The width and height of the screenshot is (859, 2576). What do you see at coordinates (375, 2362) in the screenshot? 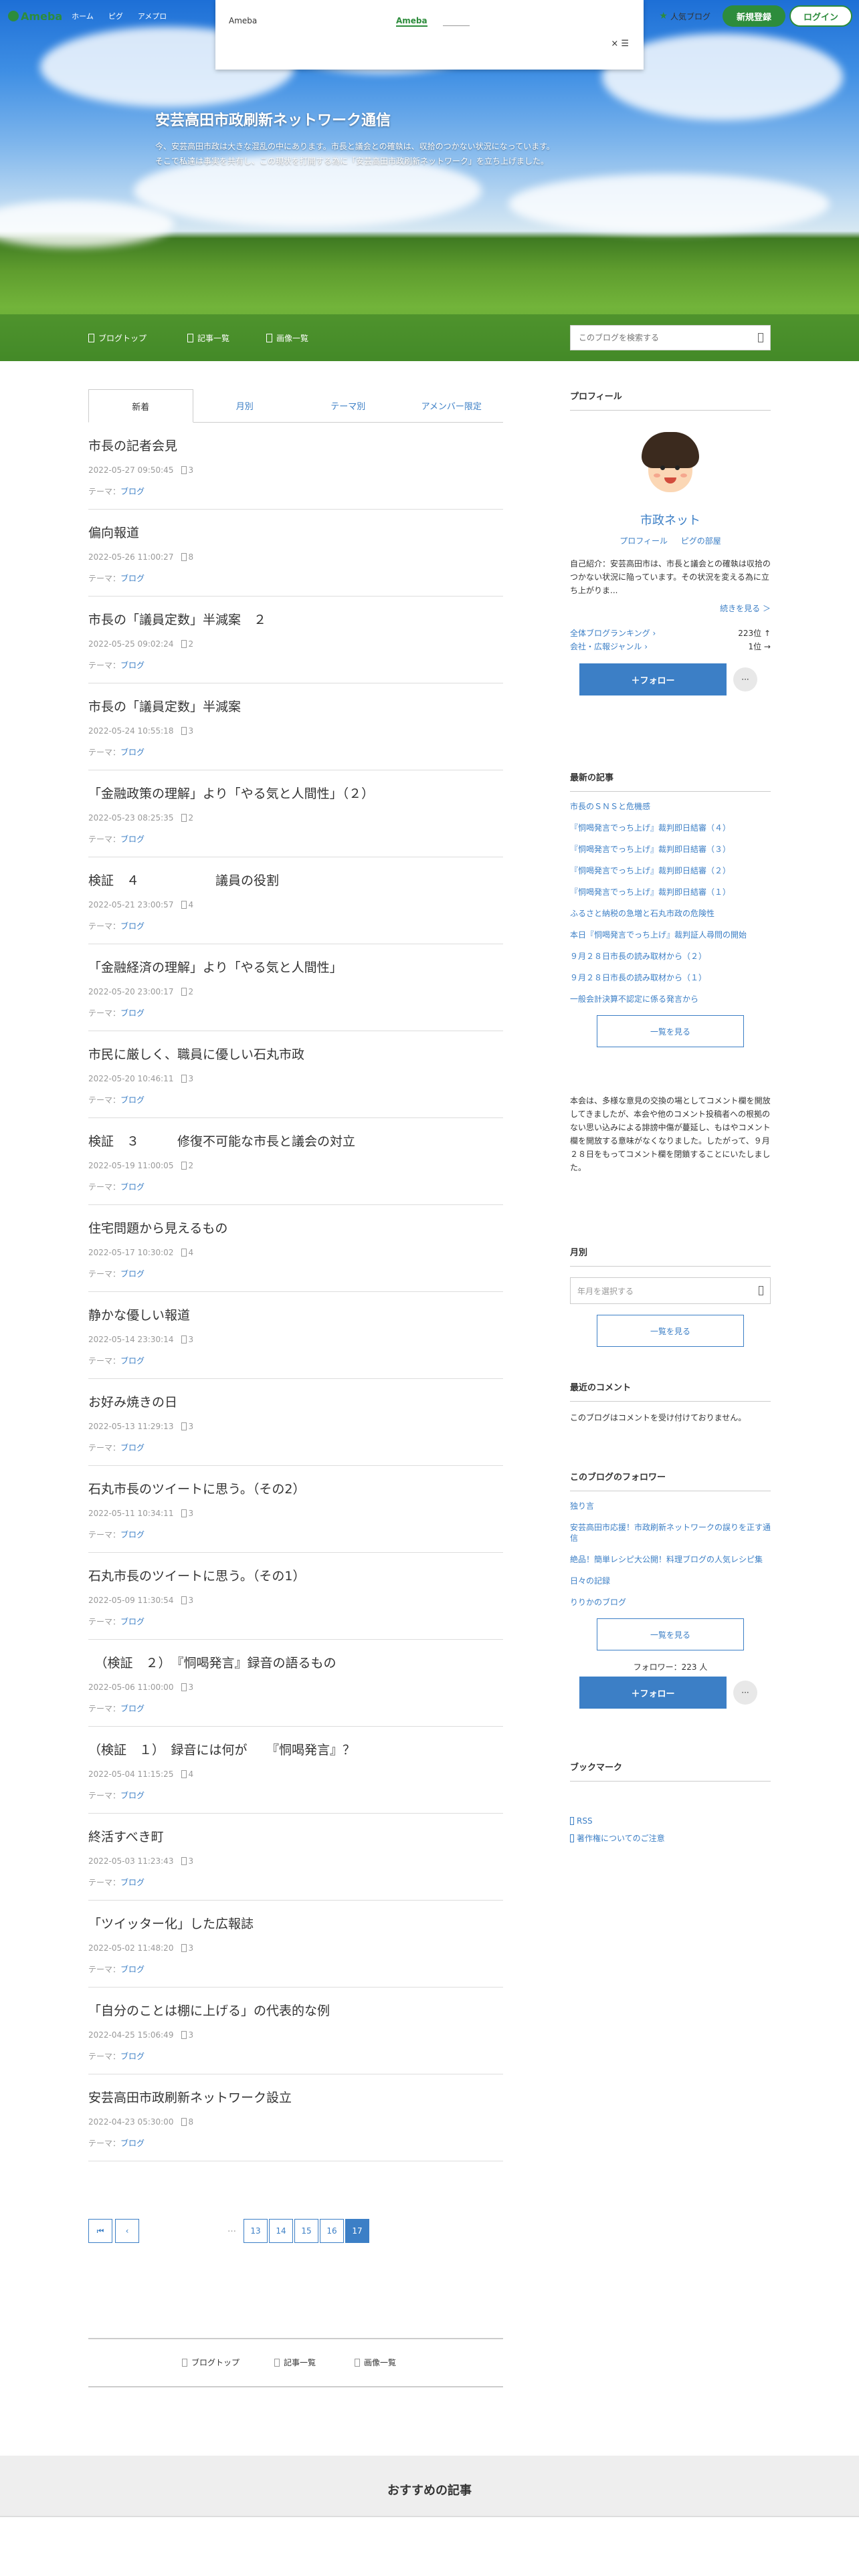
I see `footer-images: 画像一覧` at bounding box center [375, 2362].